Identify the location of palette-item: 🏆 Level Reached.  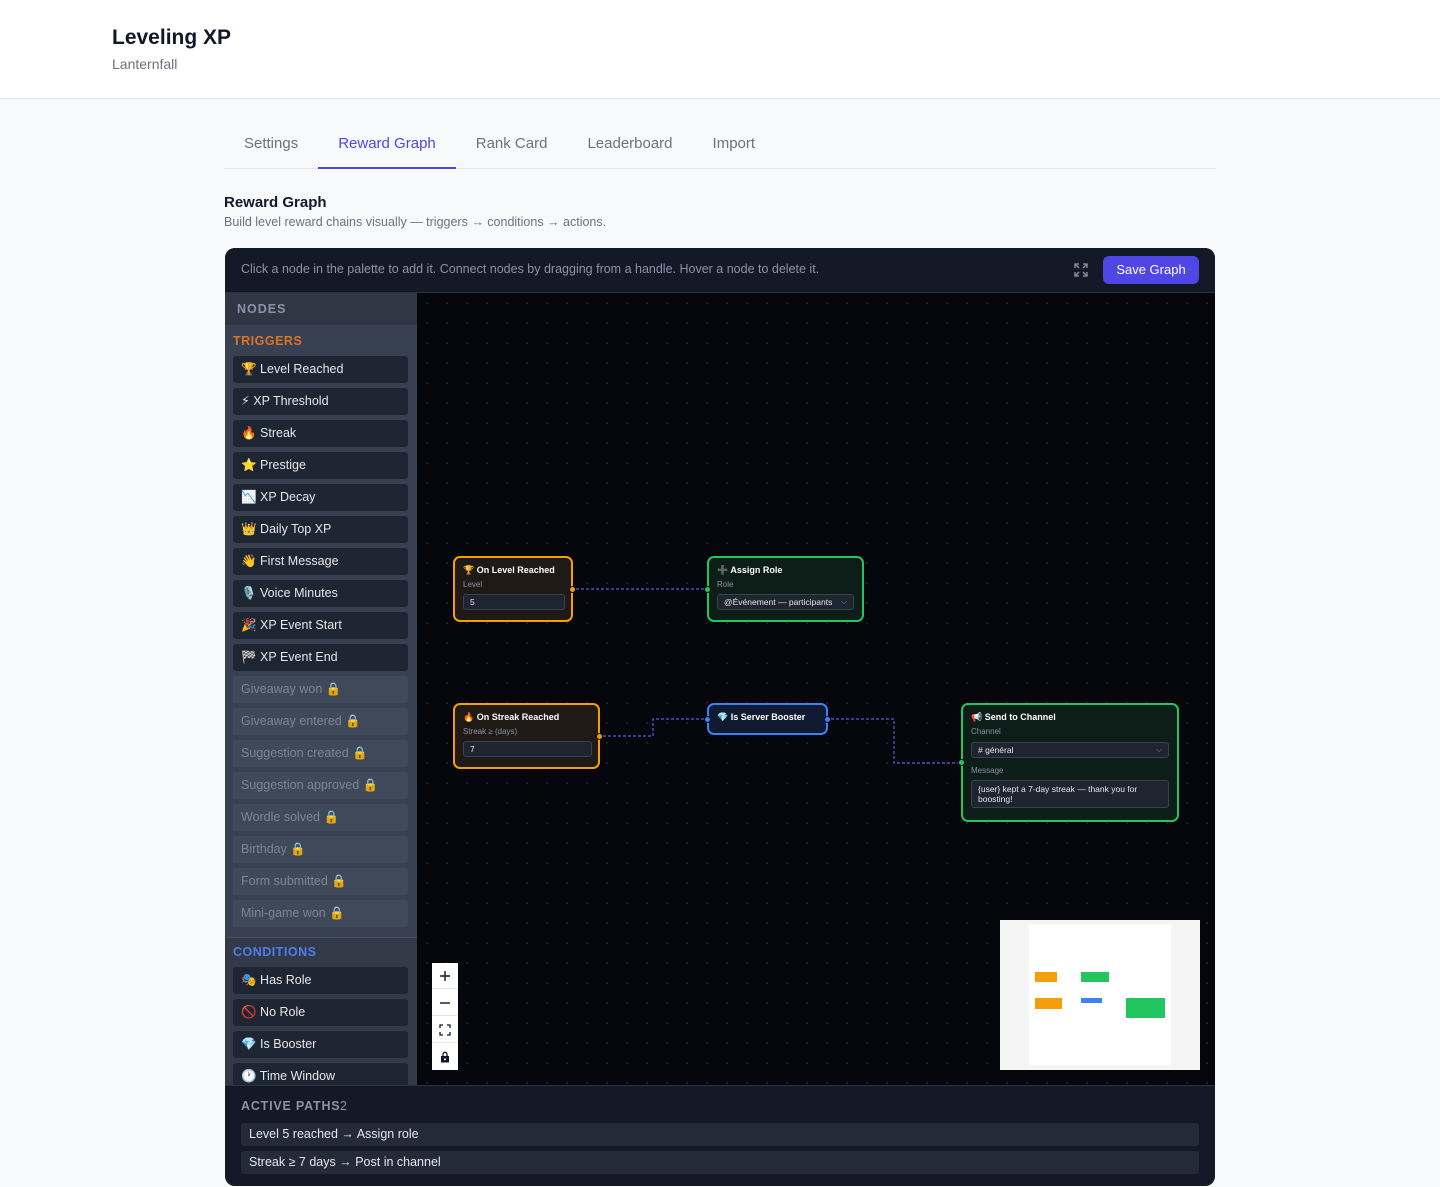
(320, 369).